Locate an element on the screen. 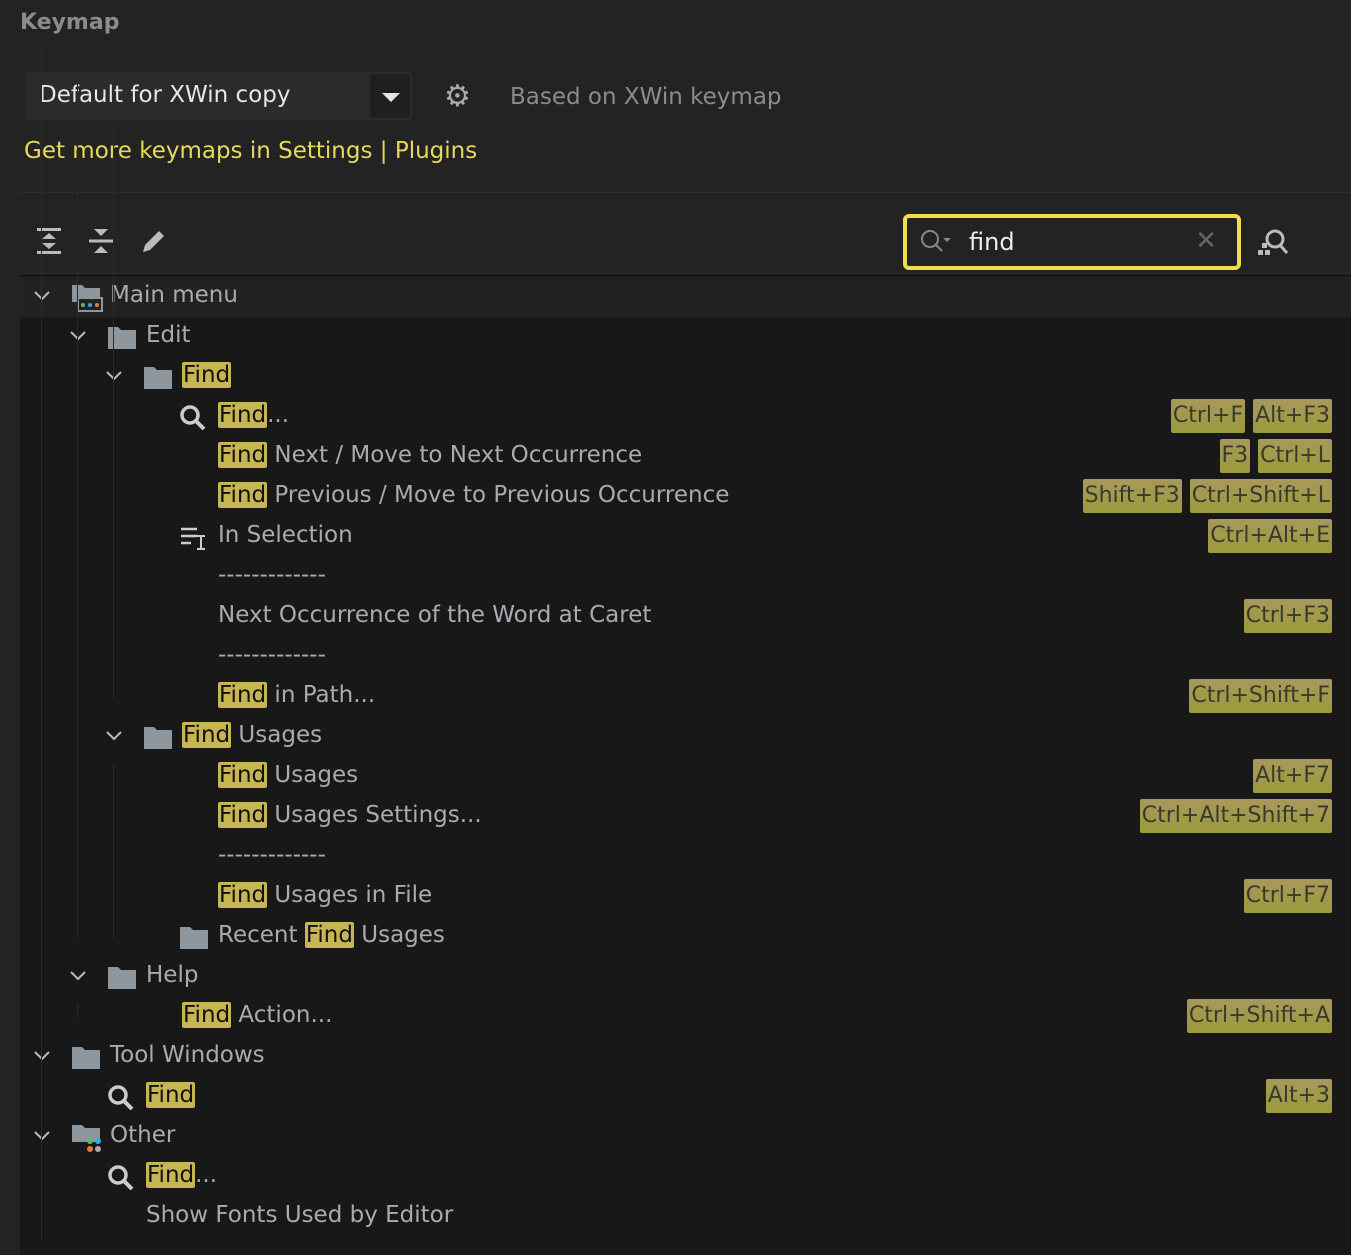 Image resolution: width=1351 pixels, height=1255 pixels. shortcut-badge: Alt+F7 is located at coordinates (1292, 776).